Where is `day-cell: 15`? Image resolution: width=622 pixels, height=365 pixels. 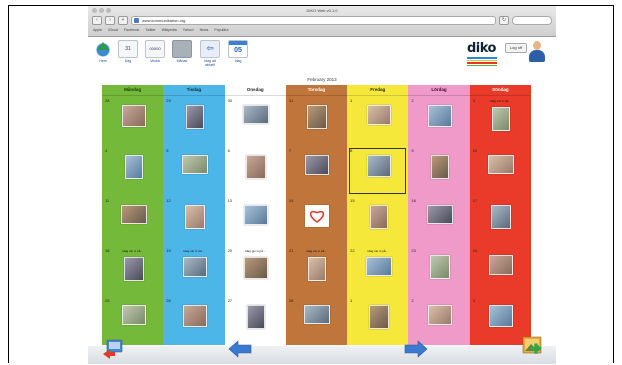
day-cell: 15 is located at coordinates (377, 221).